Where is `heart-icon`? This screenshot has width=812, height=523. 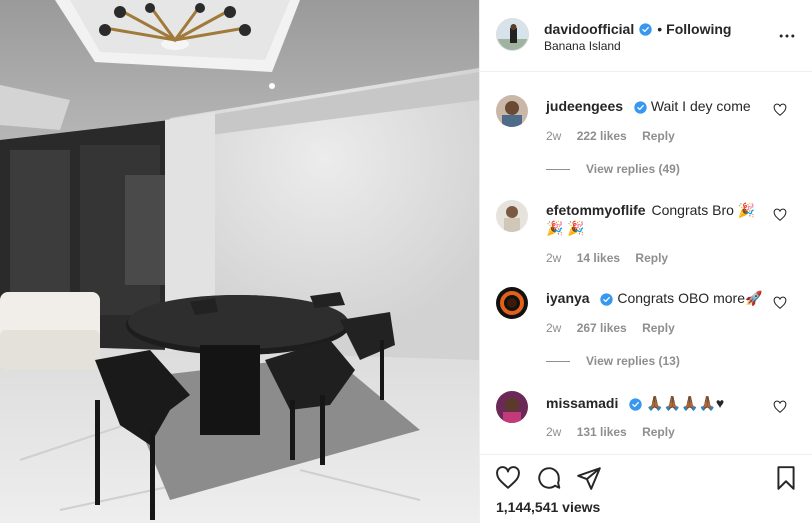 heart-icon is located at coordinates (508, 478).